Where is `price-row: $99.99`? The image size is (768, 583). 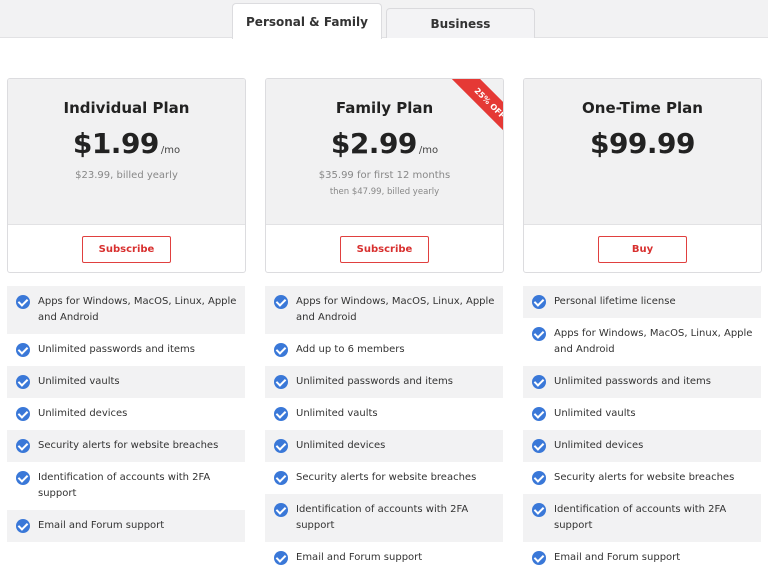 price-row: $99.99 is located at coordinates (642, 143).